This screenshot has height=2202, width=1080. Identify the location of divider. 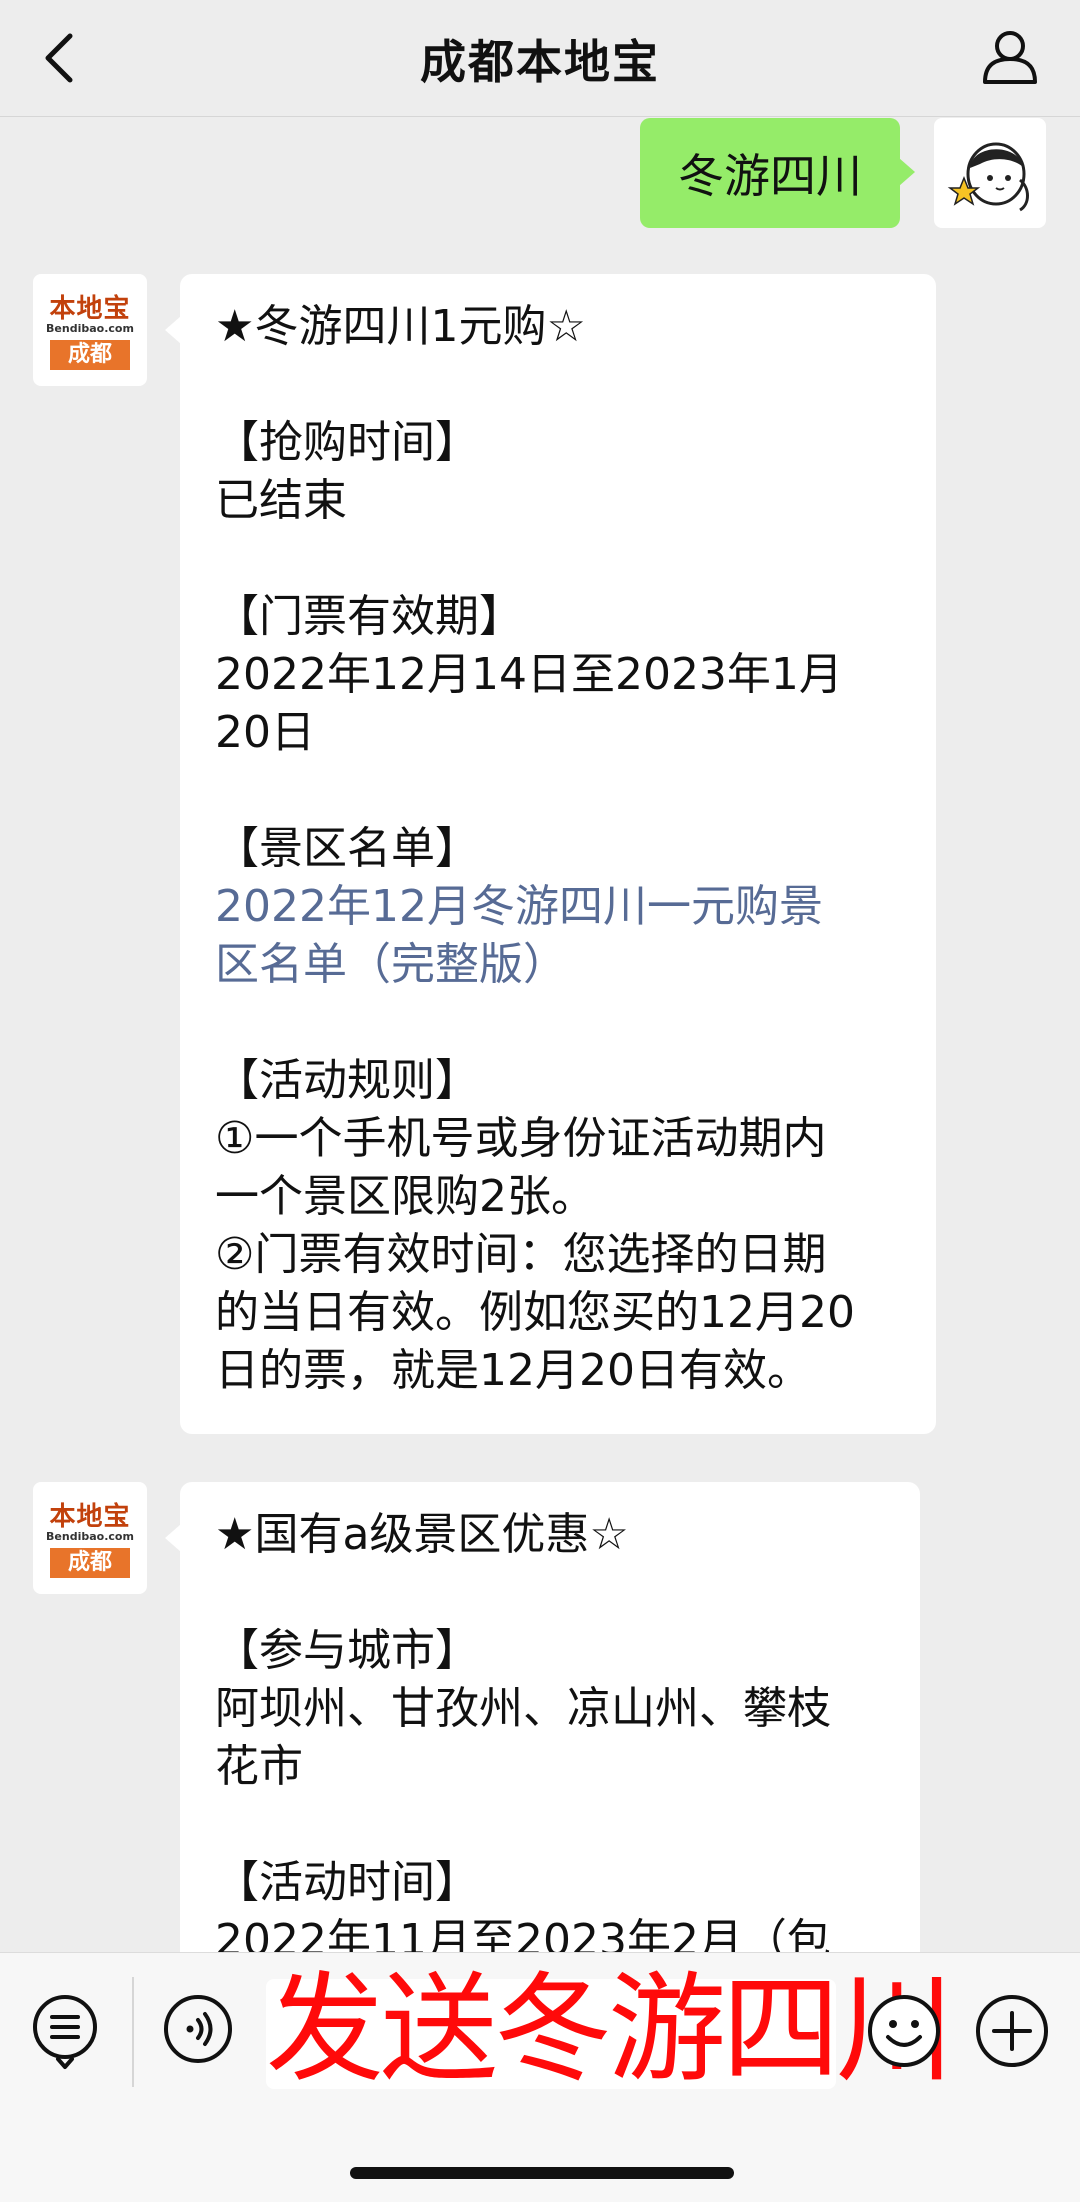
(133, 2032).